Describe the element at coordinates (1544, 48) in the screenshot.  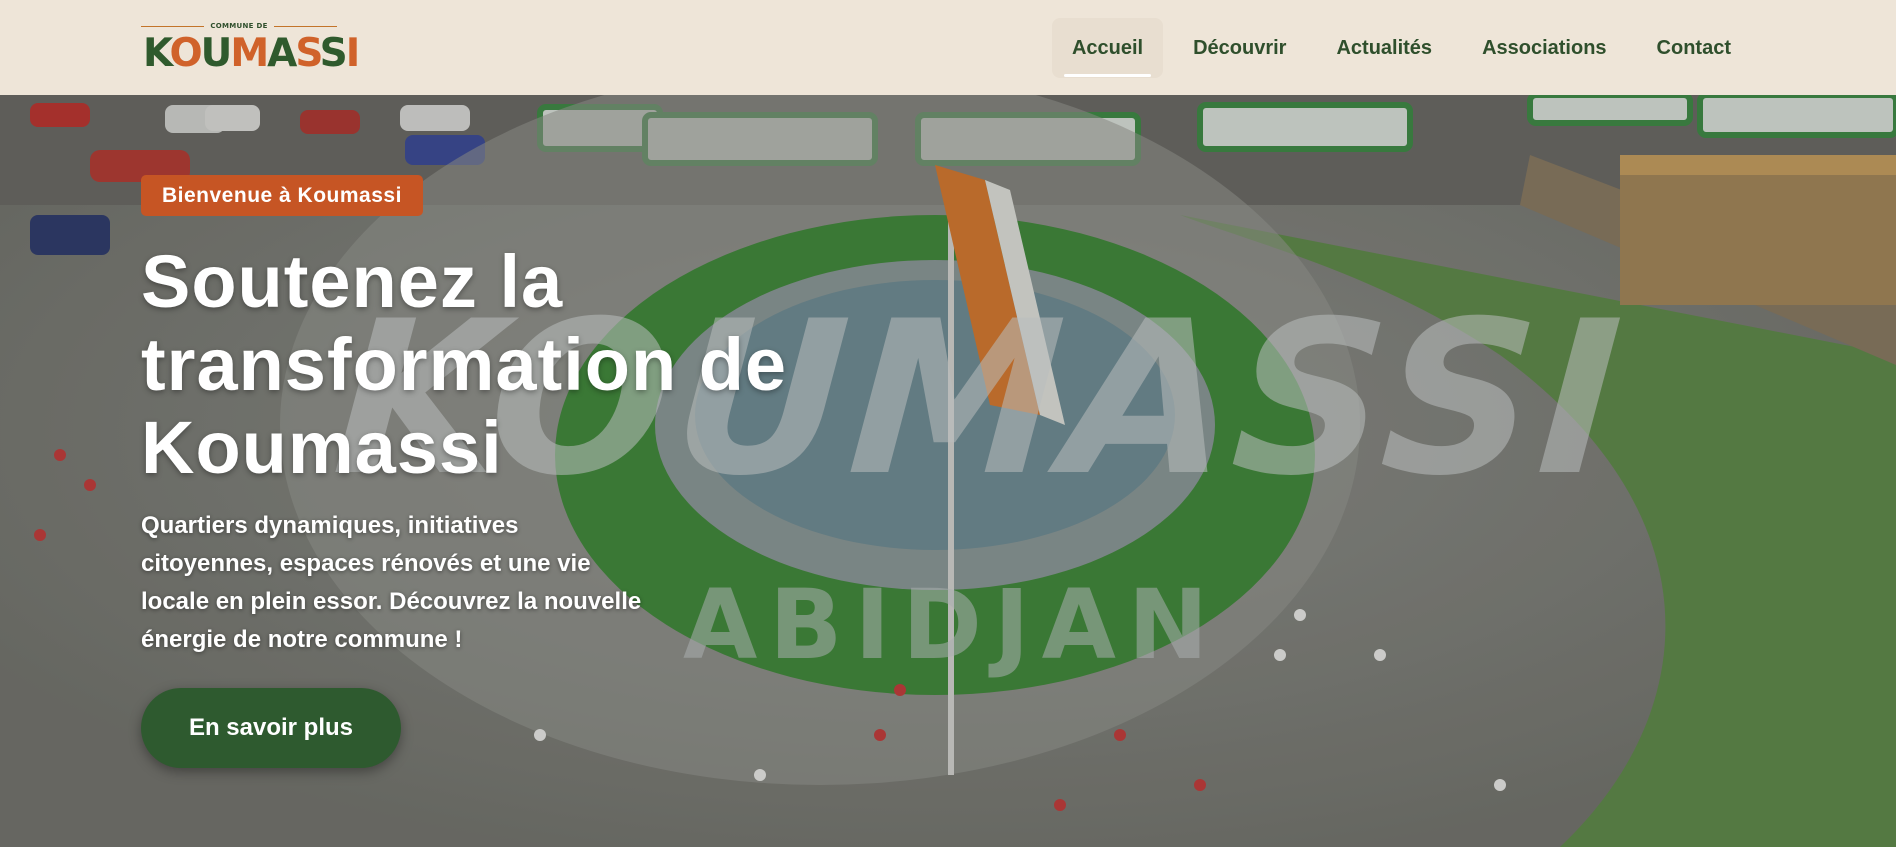
I see `nav-item-associations: Associations` at that location.